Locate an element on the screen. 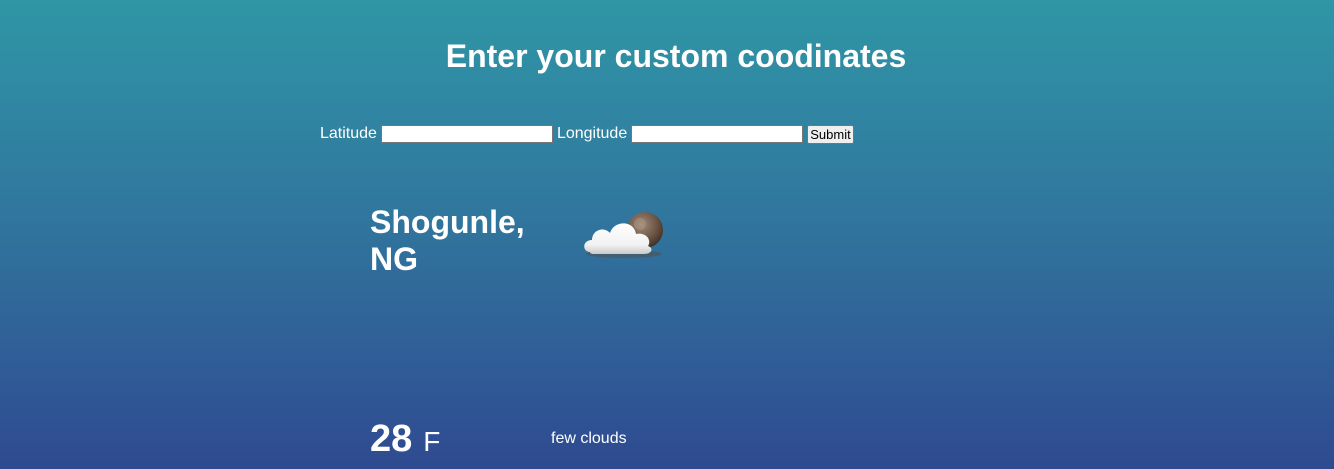 This screenshot has width=1334, height=469. longitude-input is located at coordinates (717, 134).